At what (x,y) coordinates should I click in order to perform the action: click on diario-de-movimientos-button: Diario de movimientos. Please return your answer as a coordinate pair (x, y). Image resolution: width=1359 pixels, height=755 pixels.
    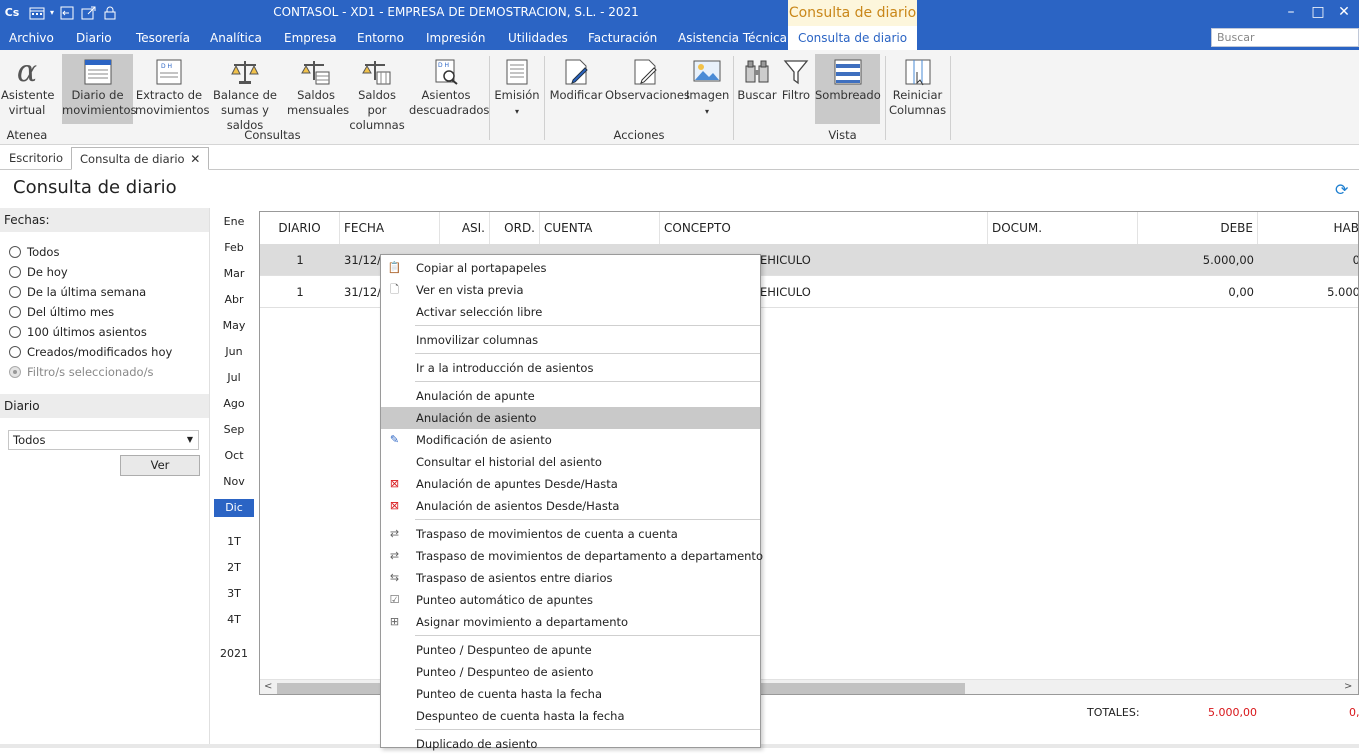
    Looking at the image, I should click on (99, 89).